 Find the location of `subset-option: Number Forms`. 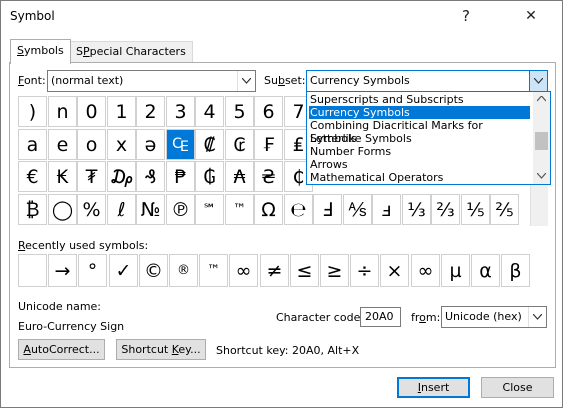

subset-option: Number Forms is located at coordinates (419, 151).